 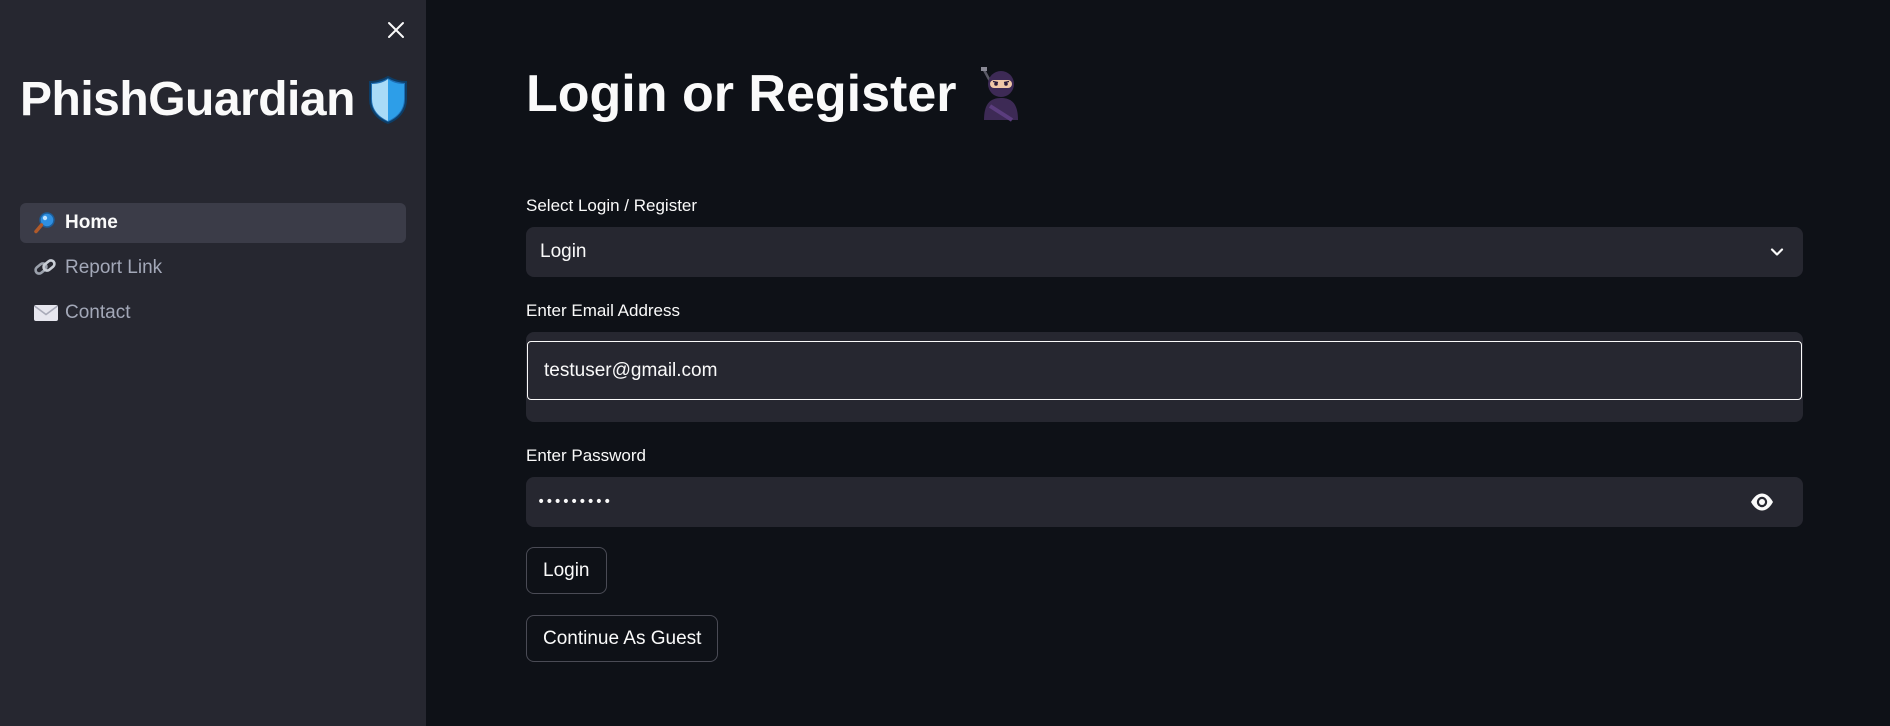 I want to click on close-sidebar-button, so click(x=396, y=30).